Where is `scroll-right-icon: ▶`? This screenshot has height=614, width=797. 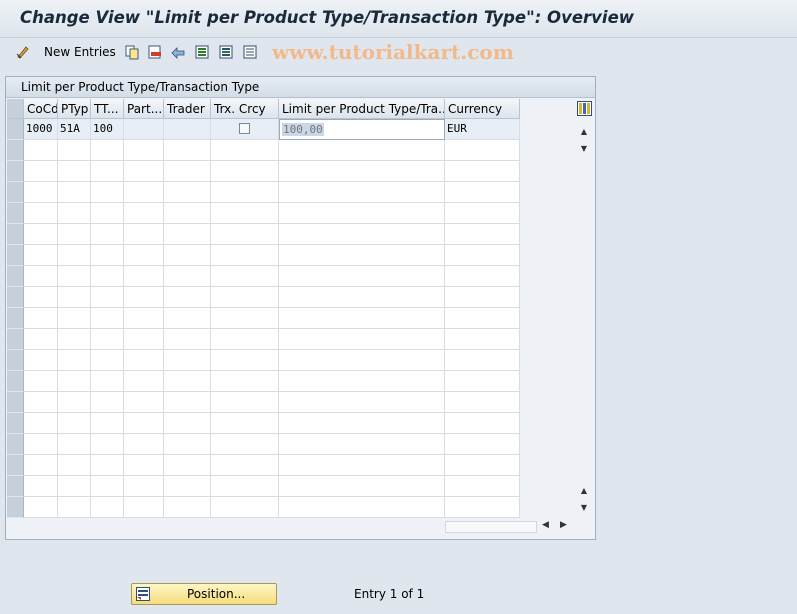 scroll-right-icon: ▶ is located at coordinates (563, 525).